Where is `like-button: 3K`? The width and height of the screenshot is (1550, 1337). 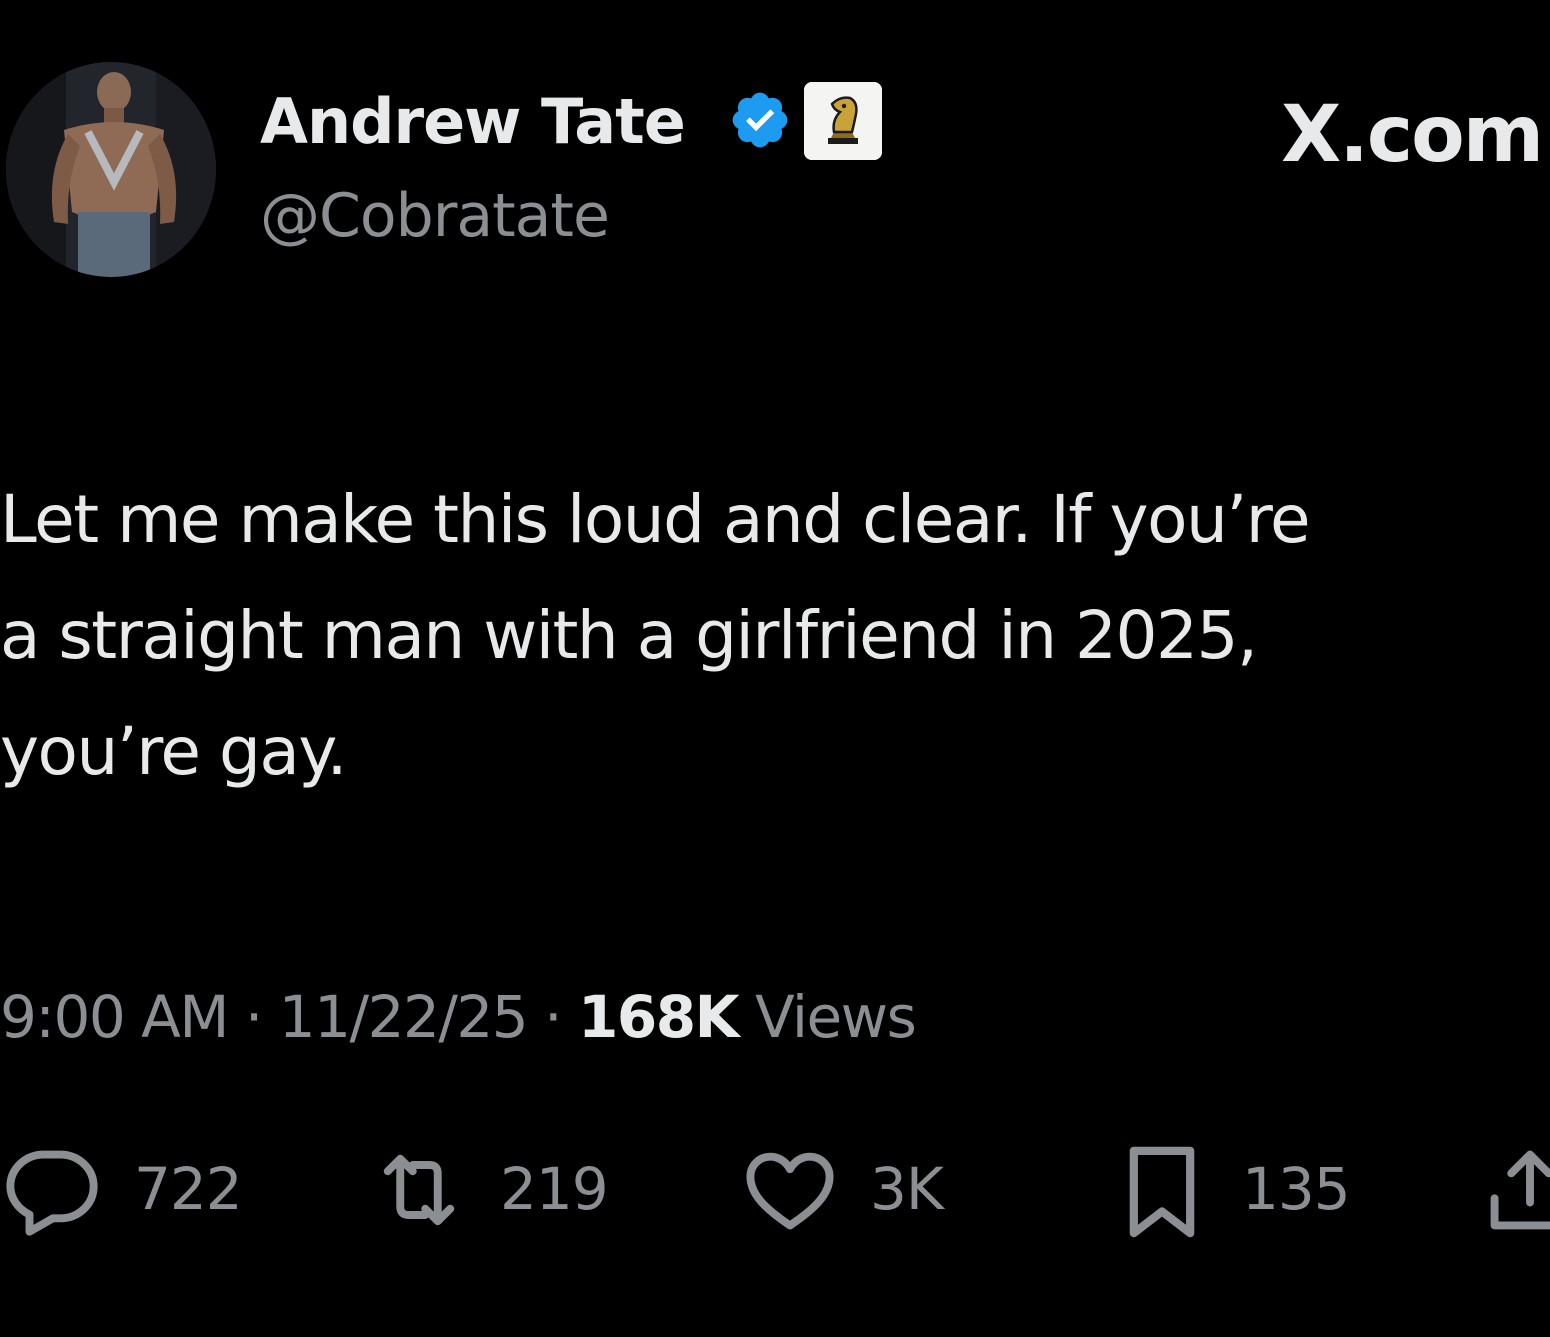 like-button: 3K is located at coordinates (856, 1190).